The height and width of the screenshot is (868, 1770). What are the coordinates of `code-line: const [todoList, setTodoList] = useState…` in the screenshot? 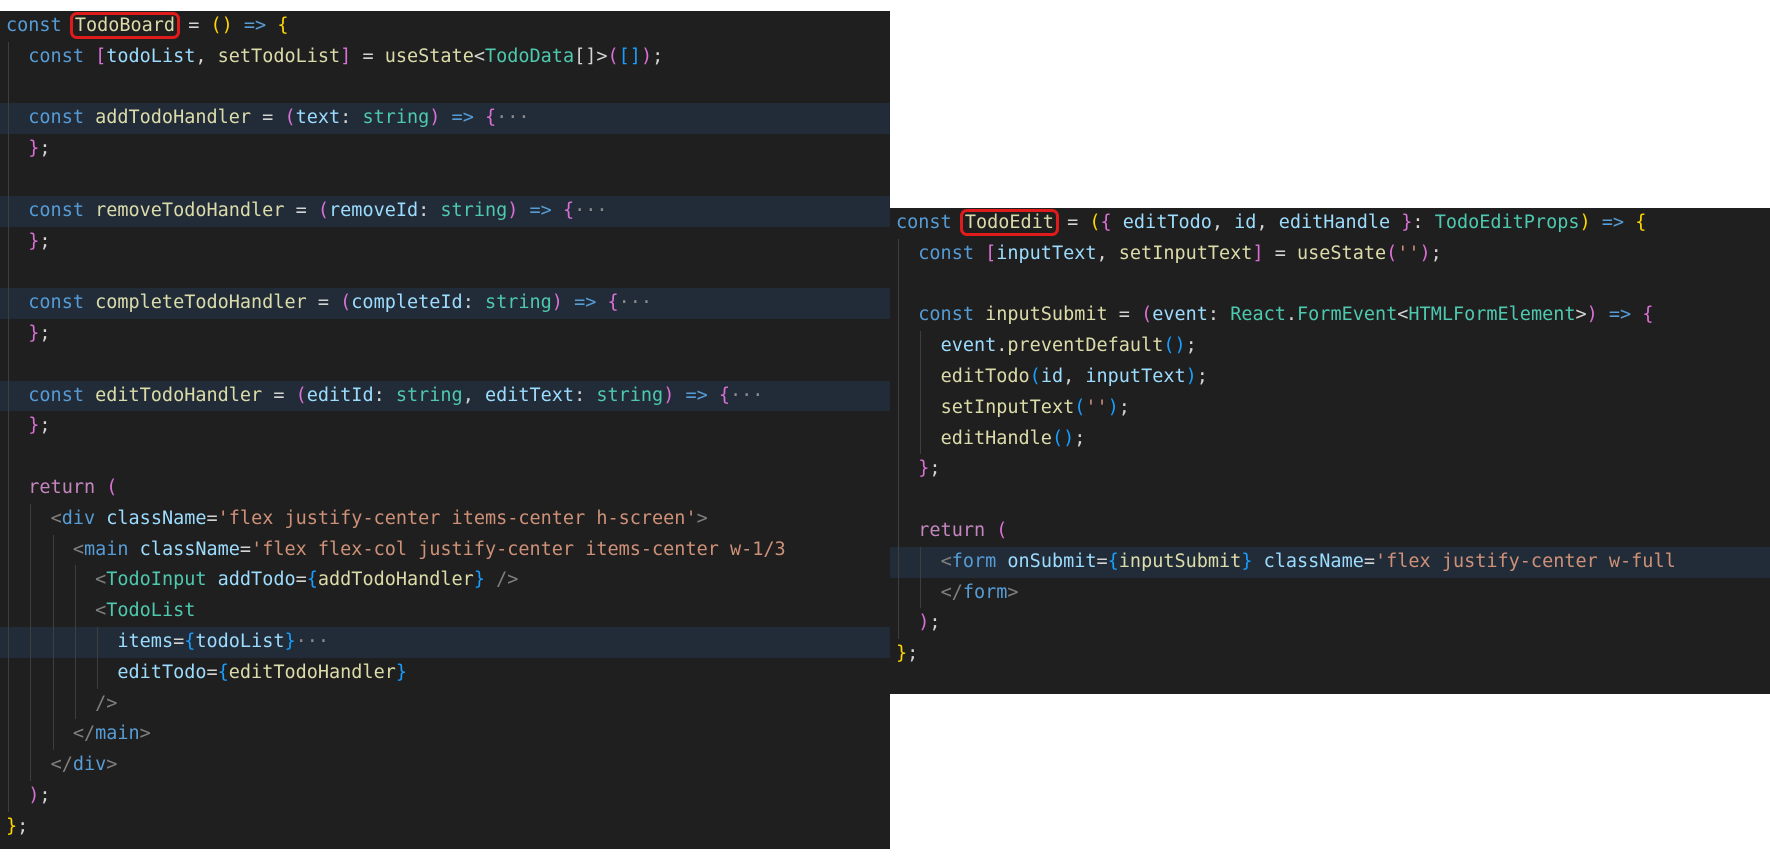 It's located at (445, 57).